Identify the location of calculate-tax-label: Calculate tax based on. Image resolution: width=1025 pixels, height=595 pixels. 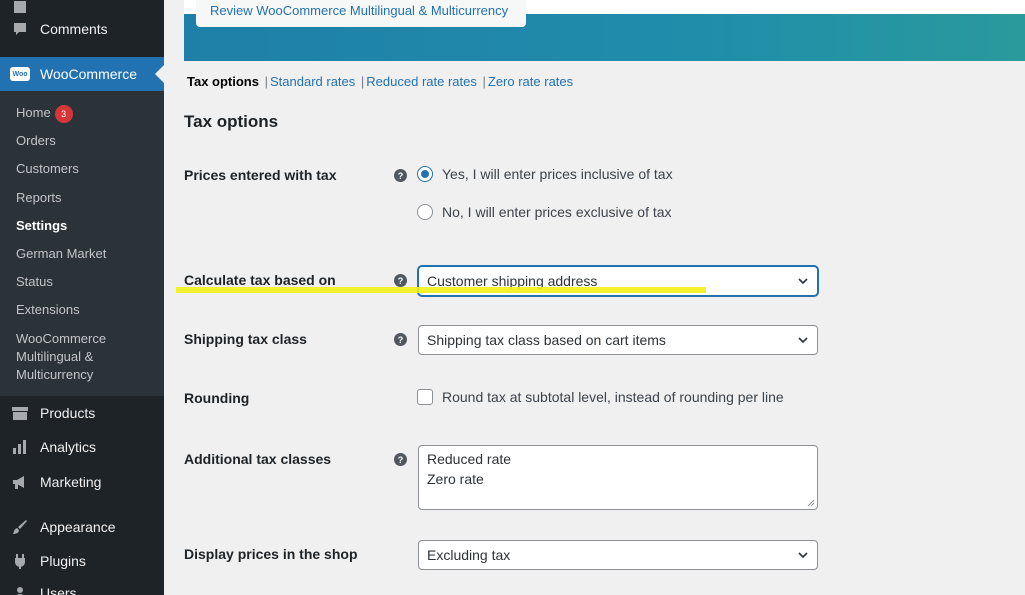
(260, 280).